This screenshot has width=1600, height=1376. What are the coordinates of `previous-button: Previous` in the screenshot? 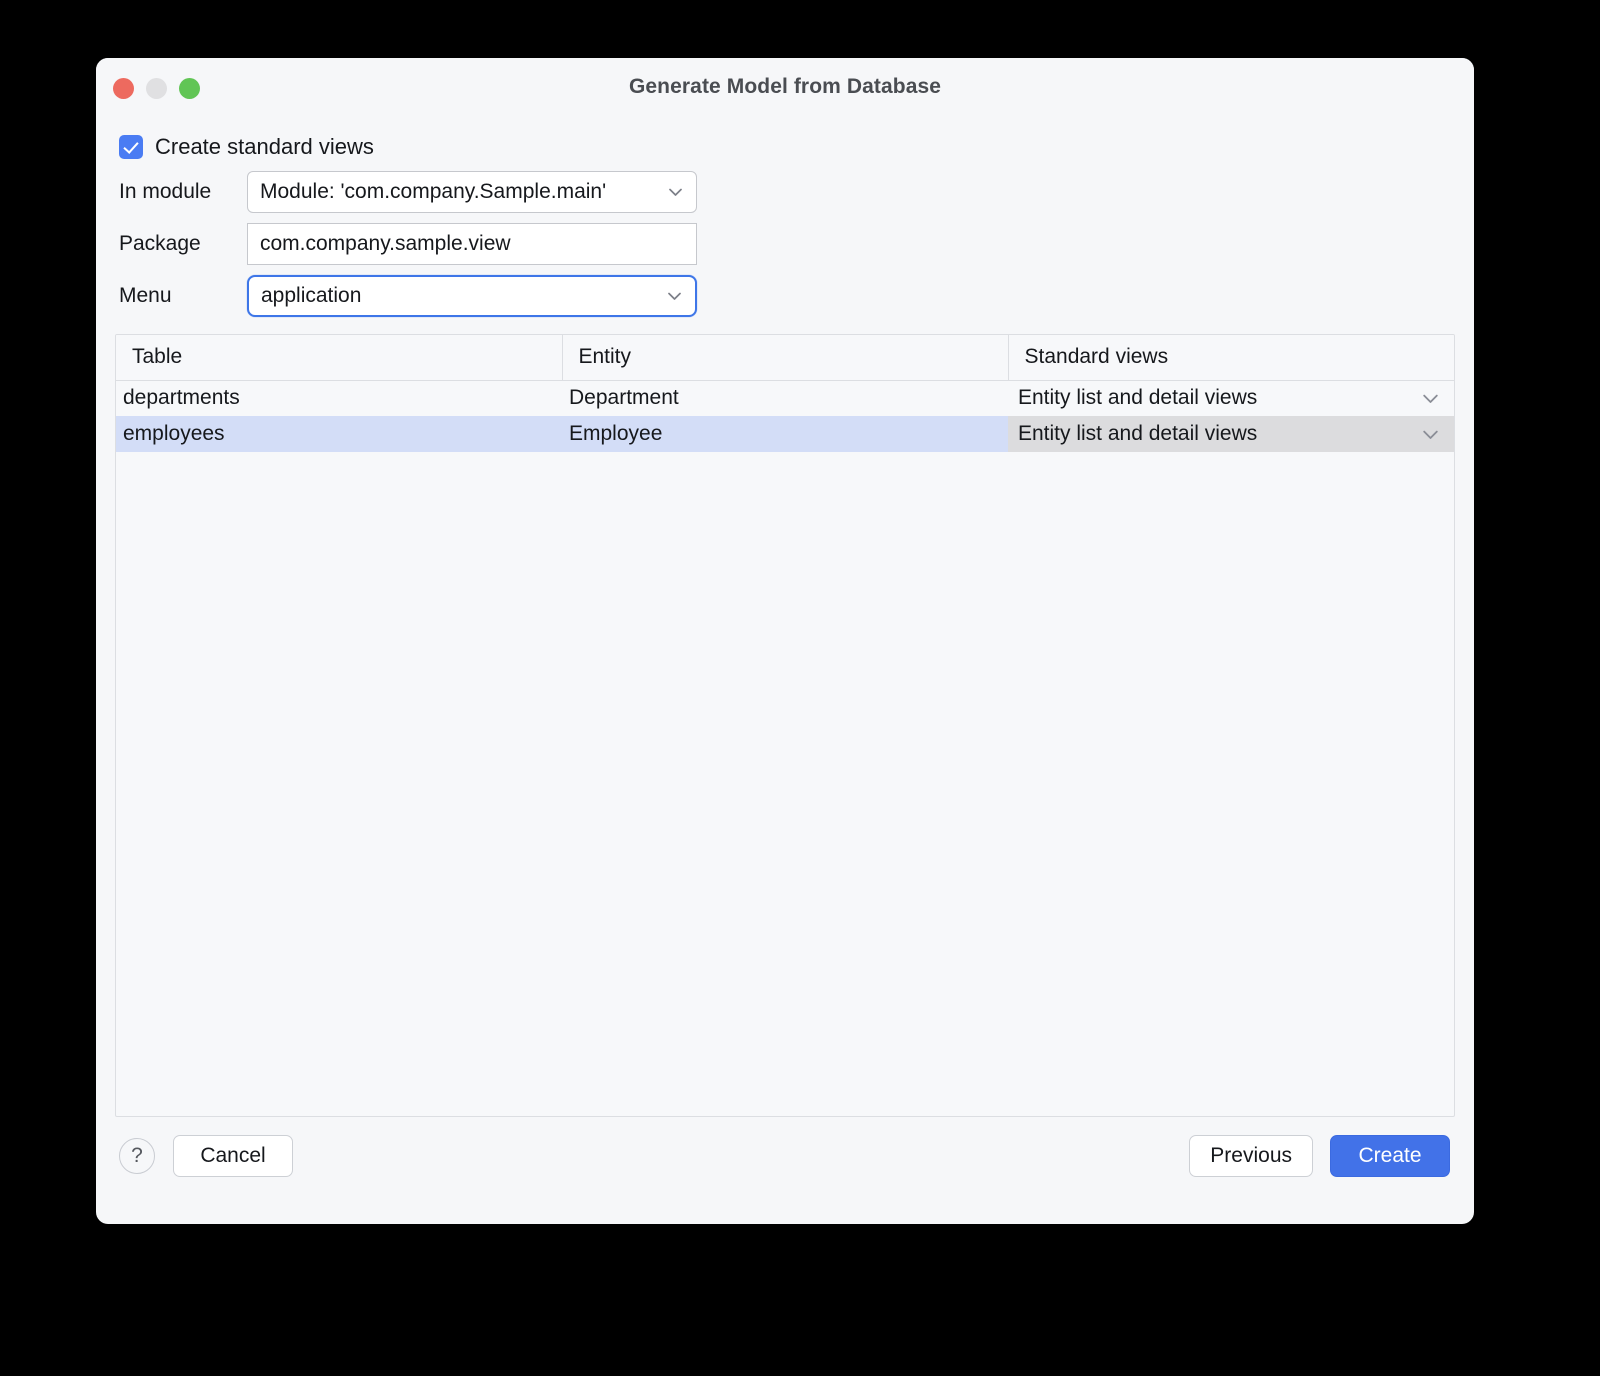 It's located at (1251, 1156).